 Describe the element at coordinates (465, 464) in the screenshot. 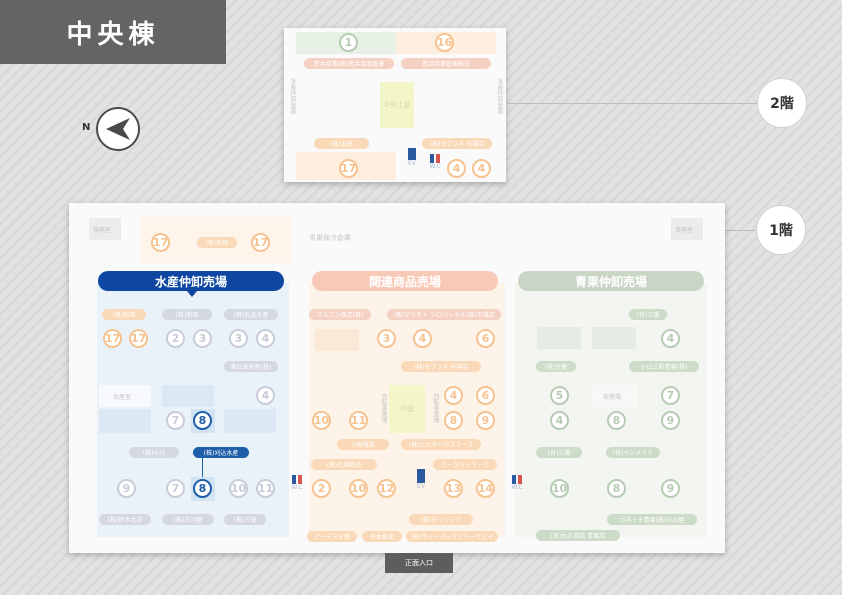

I see `tenant-pill: ロータリーマーズ` at that location.